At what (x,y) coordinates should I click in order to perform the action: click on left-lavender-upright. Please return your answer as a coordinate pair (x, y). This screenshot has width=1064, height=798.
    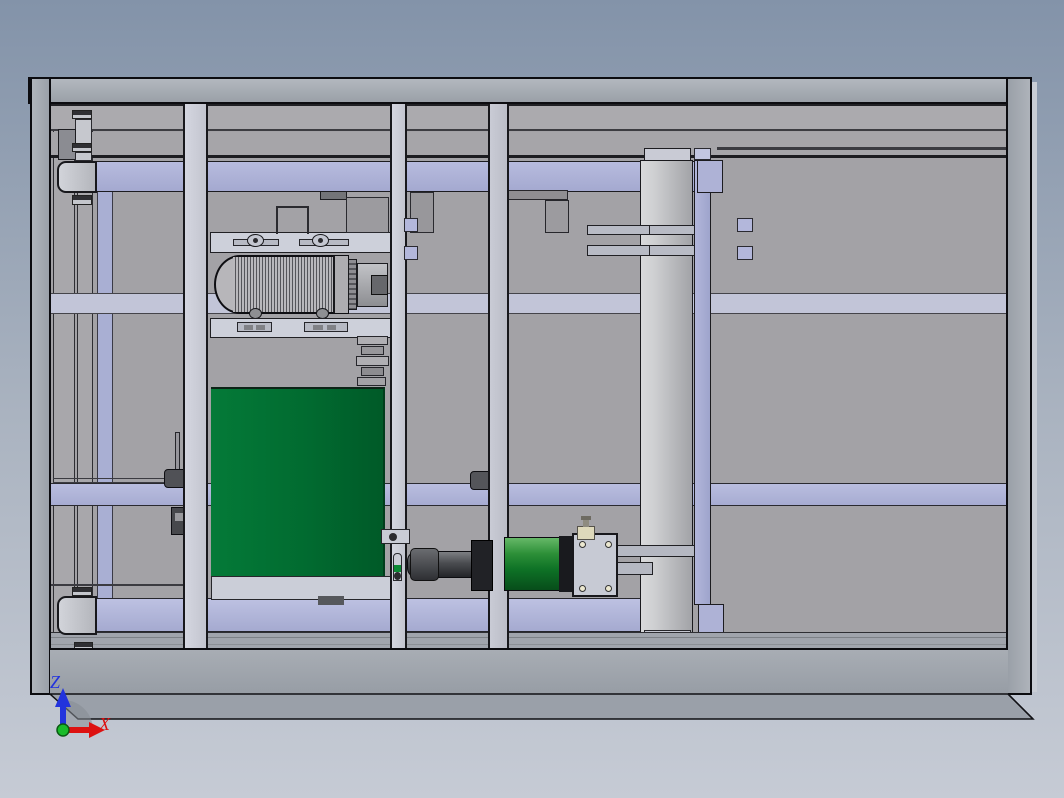
    Looking at the image, I should click on (105, 397).